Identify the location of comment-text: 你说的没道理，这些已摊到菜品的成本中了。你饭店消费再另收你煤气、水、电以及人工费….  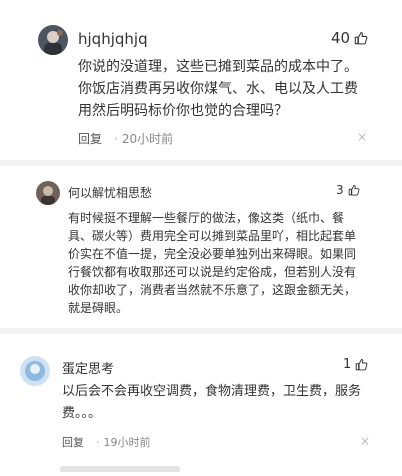
(218, 89).